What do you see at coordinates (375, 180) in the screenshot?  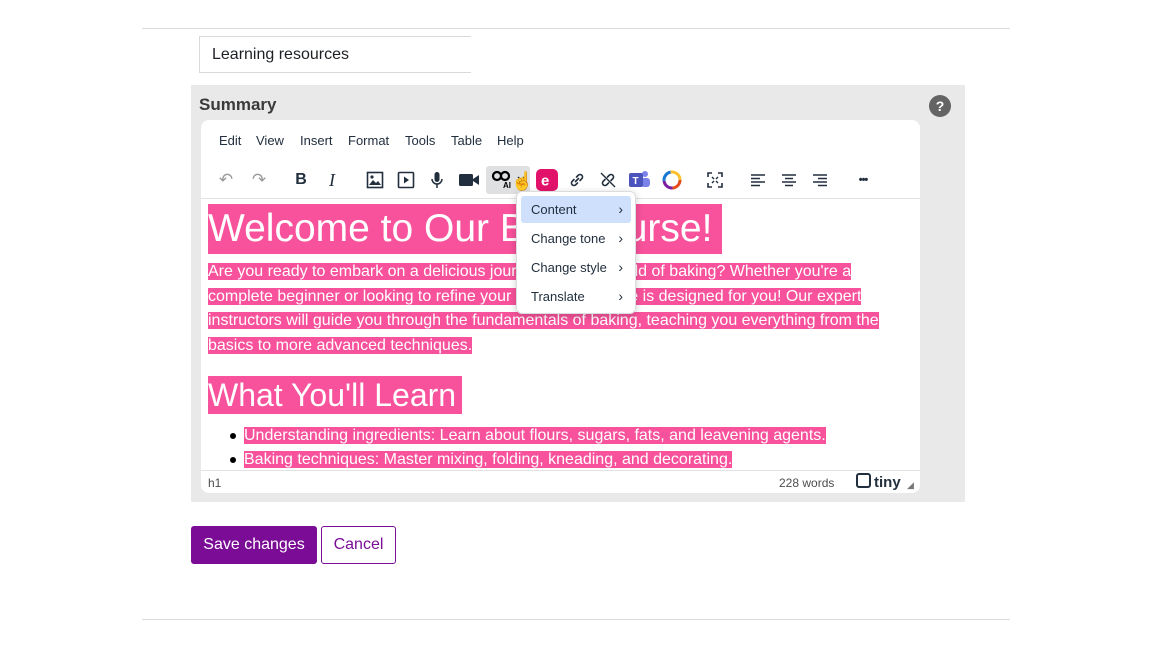 I see `image-icon` at bounding box center [375, 180].